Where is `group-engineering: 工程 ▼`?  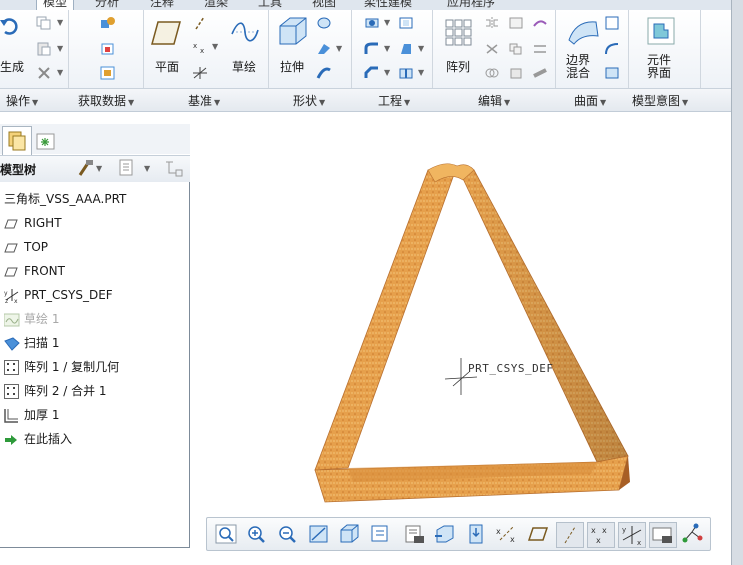 group-engineering: 工程 ▼ is located at coordinates (394, 100).